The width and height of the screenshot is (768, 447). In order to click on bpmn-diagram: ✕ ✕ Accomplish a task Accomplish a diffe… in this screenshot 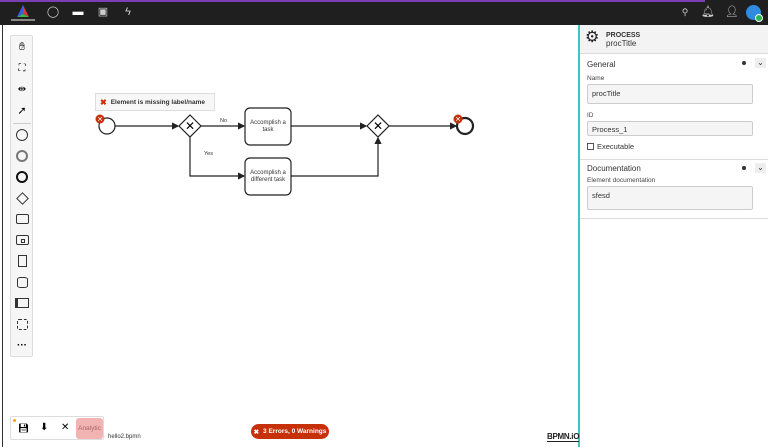, I will do `click(285, 151)`.